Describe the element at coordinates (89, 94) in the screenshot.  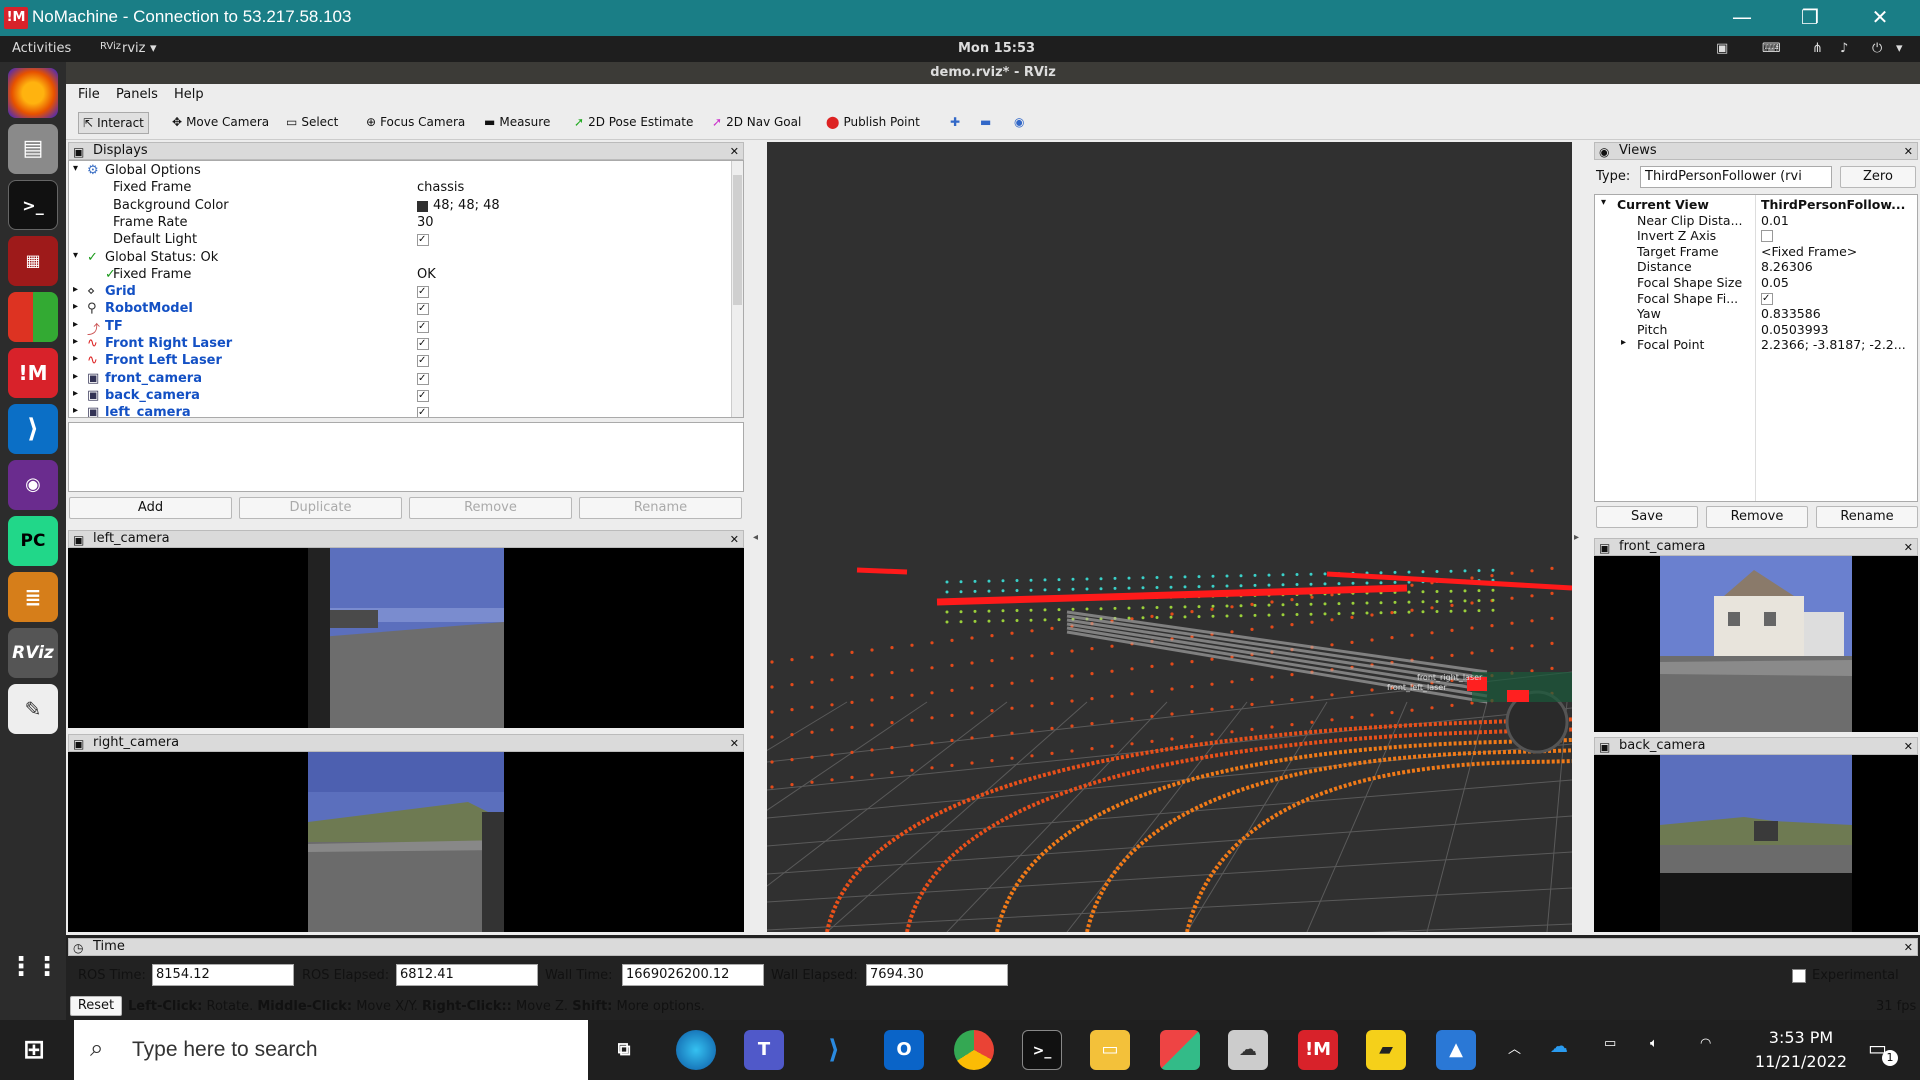
I see `menu-file: File` at that location.